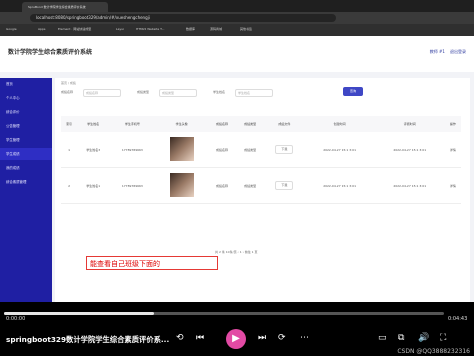  What do you see at coordinates (236, 339) in the screenshot?
I see `play-button: ▶` at bounding box center [236, 339].